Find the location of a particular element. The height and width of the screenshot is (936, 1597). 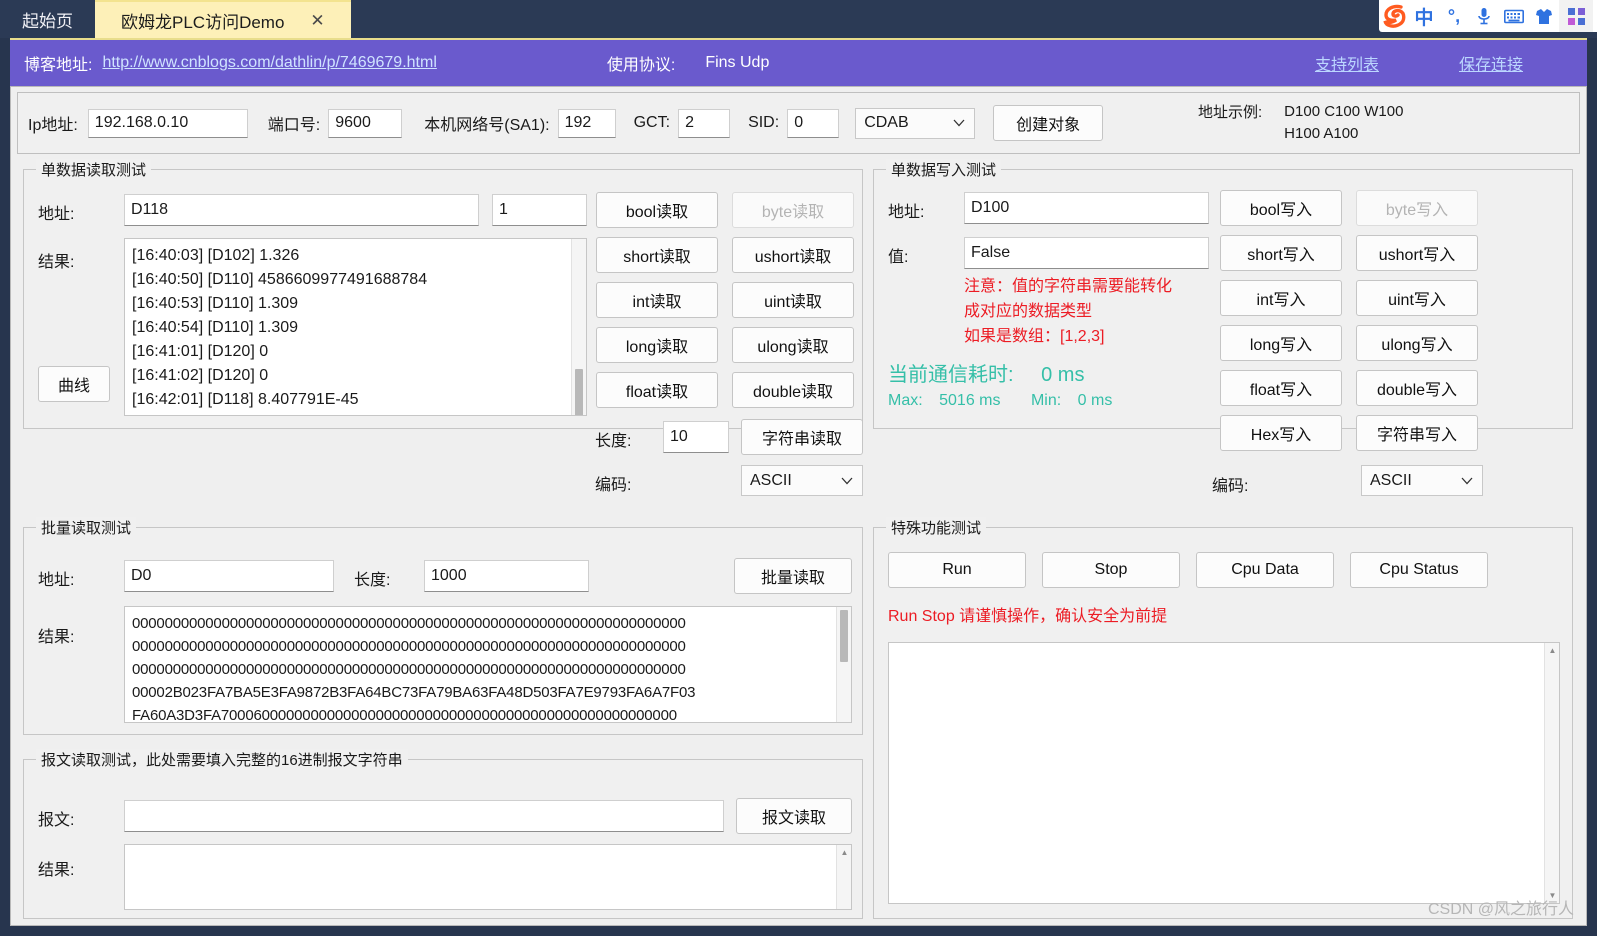

write--button: 字符串写入 is located at coordinates (1417, 433).